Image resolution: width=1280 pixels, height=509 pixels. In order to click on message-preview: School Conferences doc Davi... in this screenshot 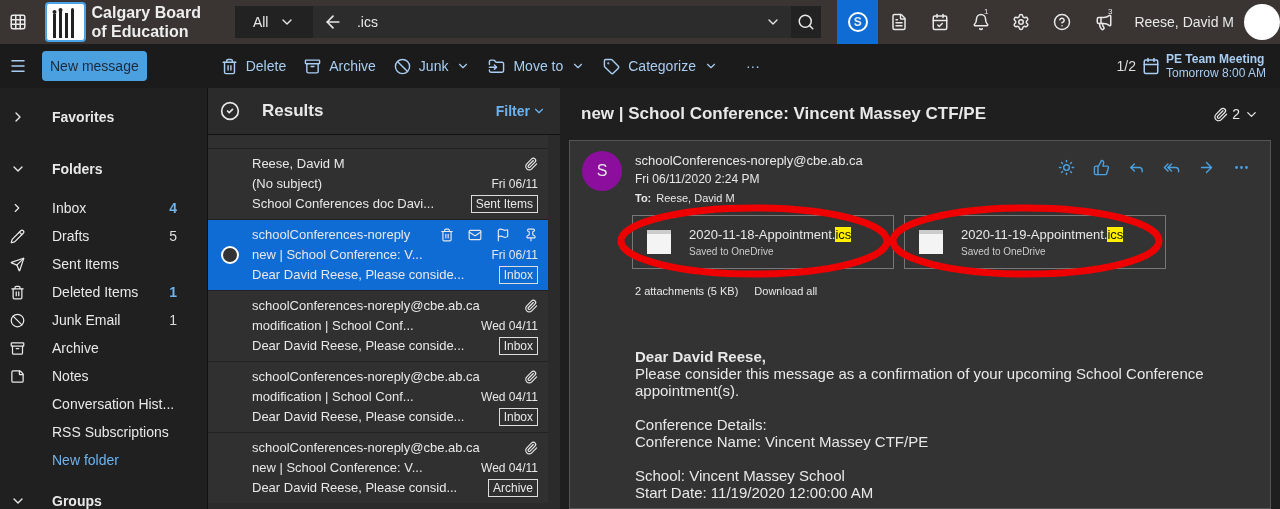, I will do `click(343, 204)`.